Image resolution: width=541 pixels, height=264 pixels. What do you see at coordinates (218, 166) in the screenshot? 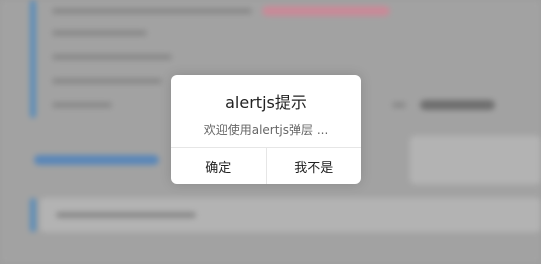
I see `confirm-button: 确定` at bounding box center [218, 166].